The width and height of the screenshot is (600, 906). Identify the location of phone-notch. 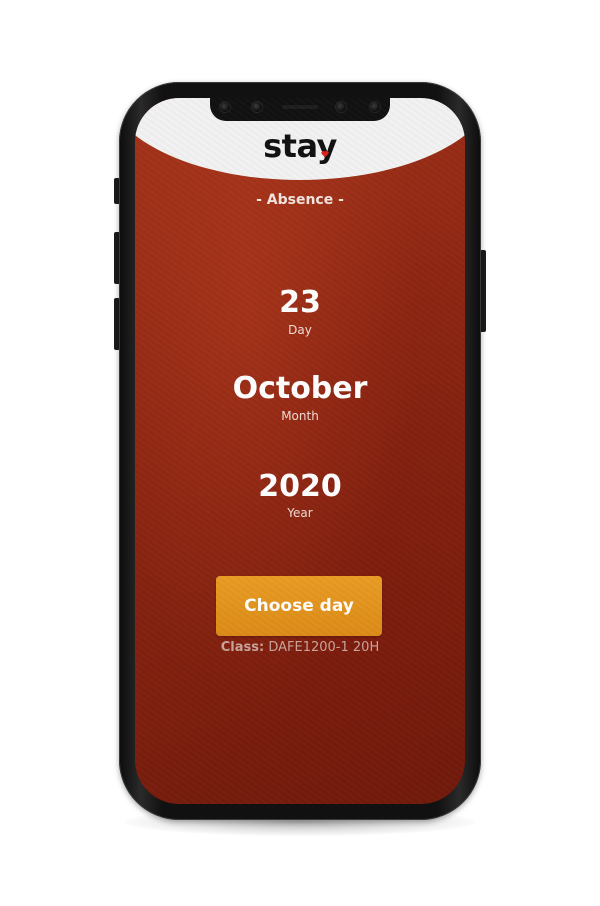
(300, 109).